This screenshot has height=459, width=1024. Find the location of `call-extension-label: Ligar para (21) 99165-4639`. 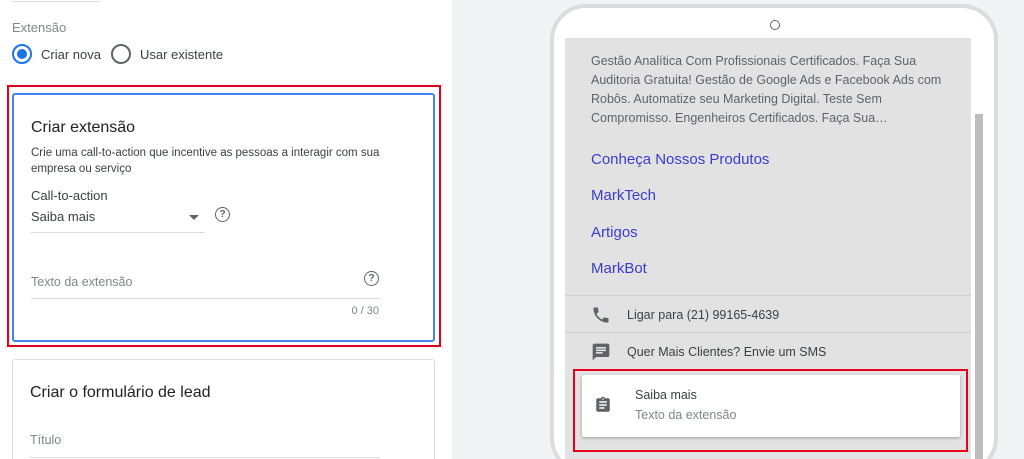

call-extension-label: Ligar para (21) 99165-4639 is located at coordinates (703, 315).